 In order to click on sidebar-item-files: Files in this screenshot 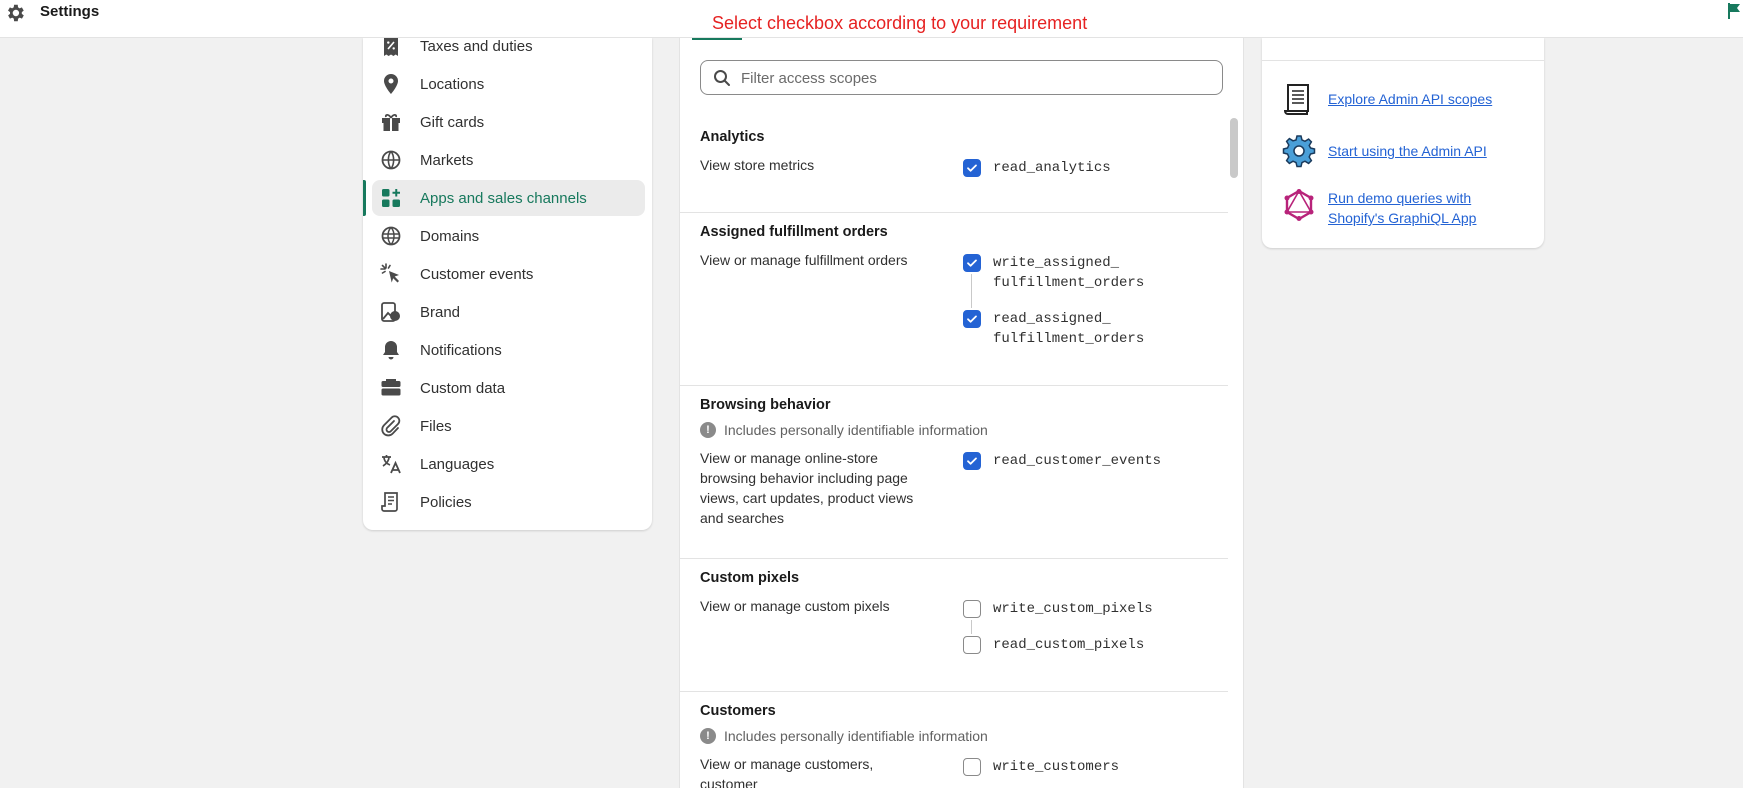, I will do `click(508, 426)`.